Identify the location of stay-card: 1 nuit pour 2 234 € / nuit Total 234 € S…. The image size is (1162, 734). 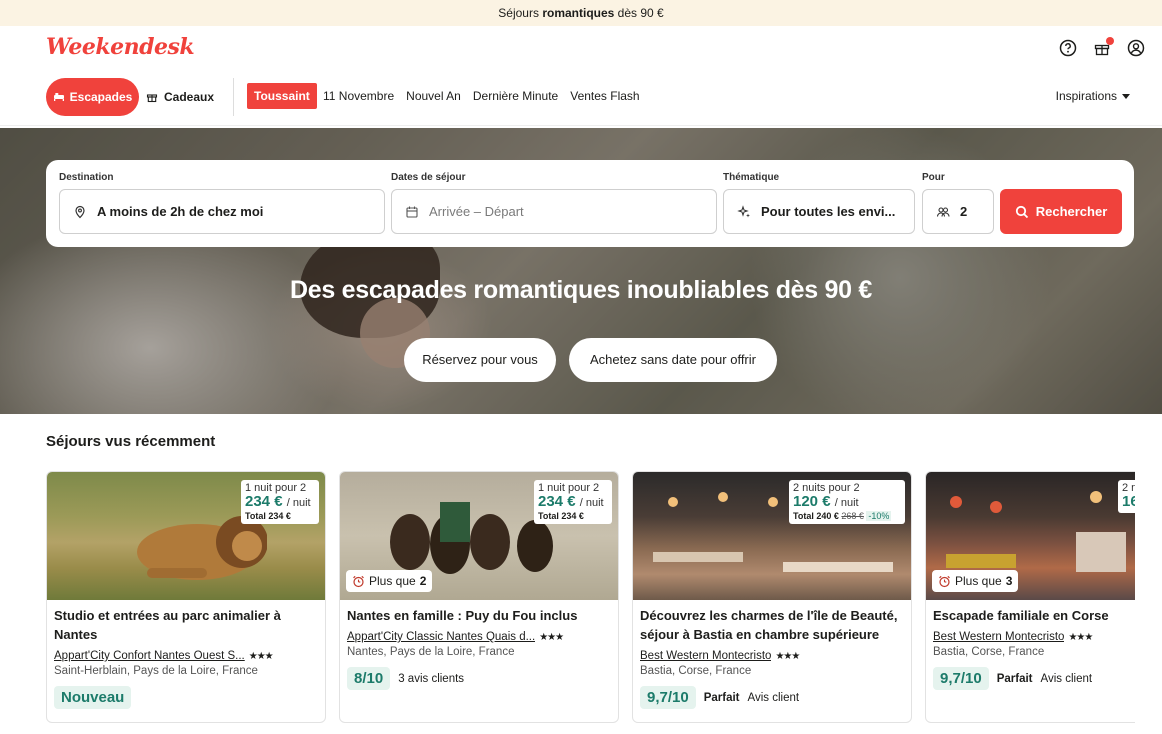
(186, 597).